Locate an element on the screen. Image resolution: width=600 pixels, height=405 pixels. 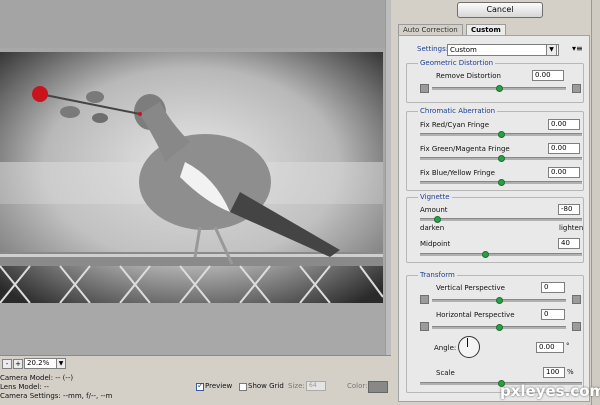
fix-red-cyan-label: Fix Red/Cyan Fringe is located at coordinates (454, 125).